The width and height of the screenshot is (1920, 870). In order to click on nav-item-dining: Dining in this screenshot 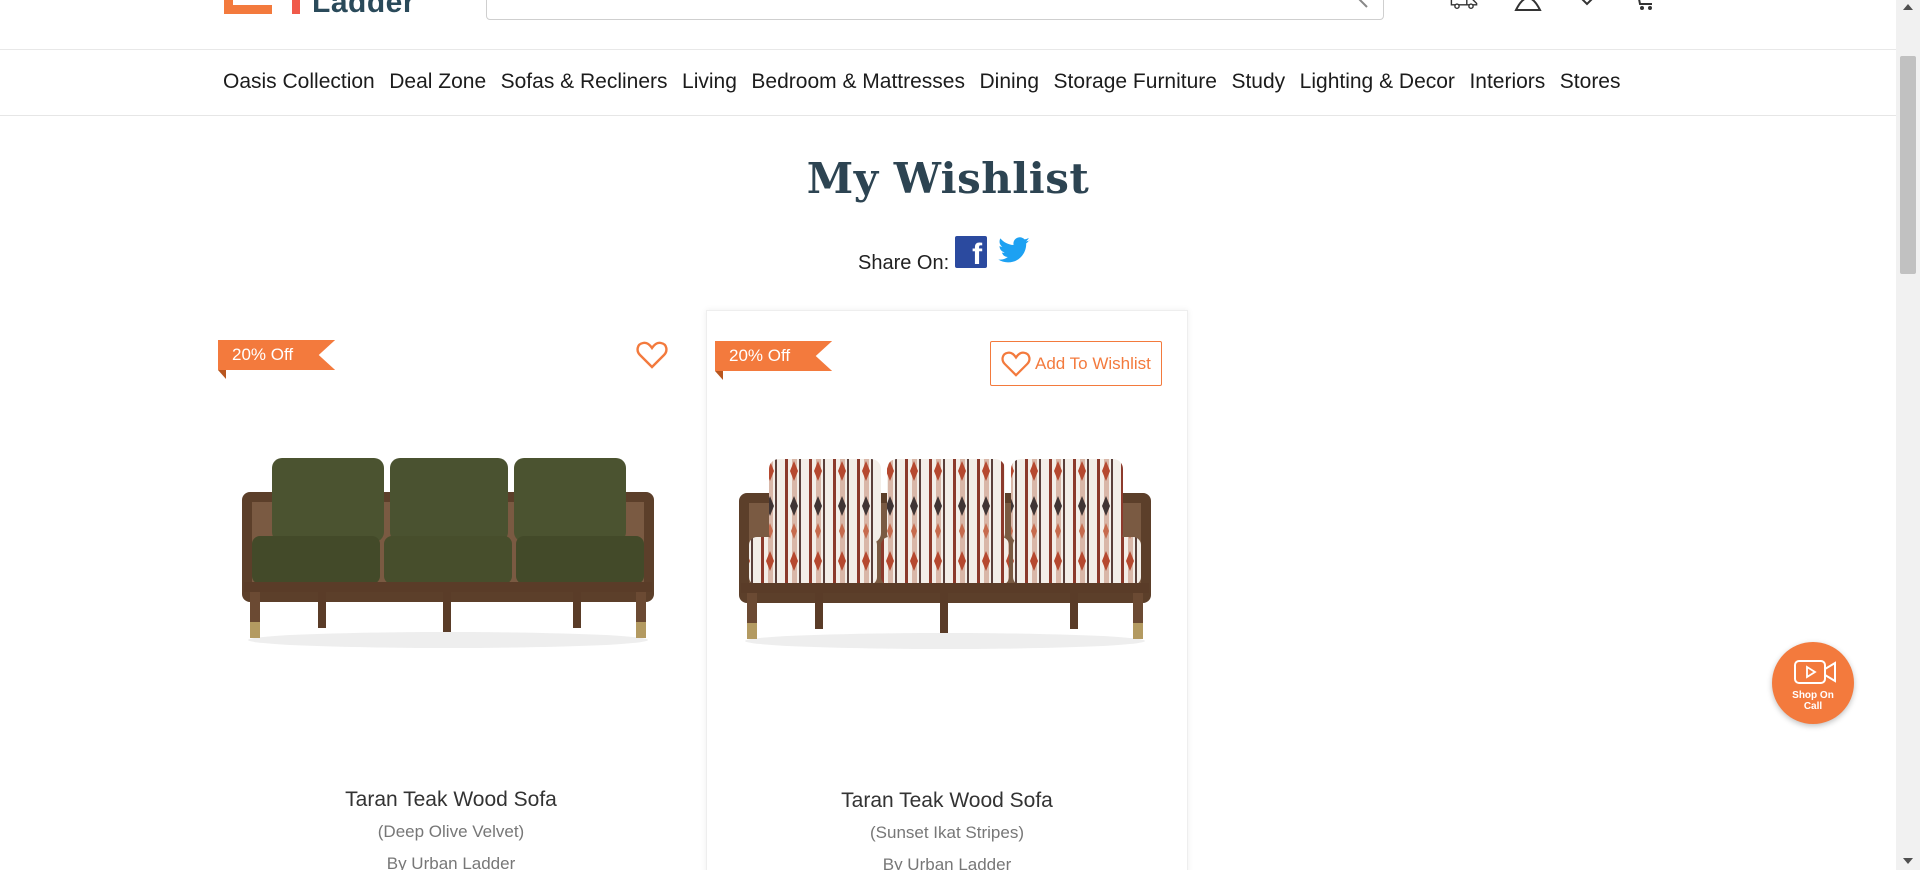, I will do `click(1010, 82)`.